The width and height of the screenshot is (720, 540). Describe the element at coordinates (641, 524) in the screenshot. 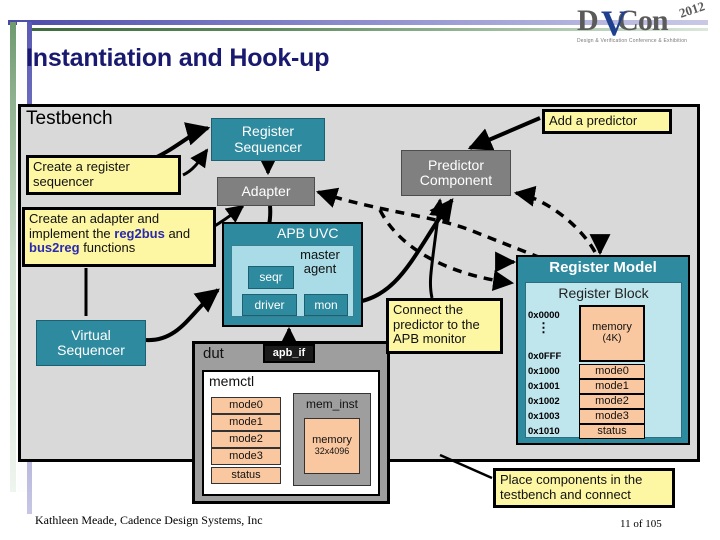

I see `footer-page-number: 11 of 105` at that location.